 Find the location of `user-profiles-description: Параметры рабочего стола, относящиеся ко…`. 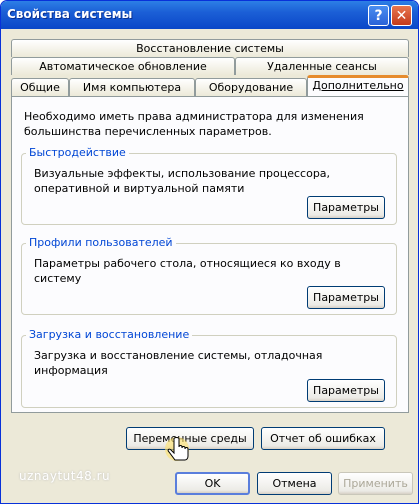

user-profiles-description: Параметры рабочего стола, относящиеся ко… is located at coordinates (187, 271).